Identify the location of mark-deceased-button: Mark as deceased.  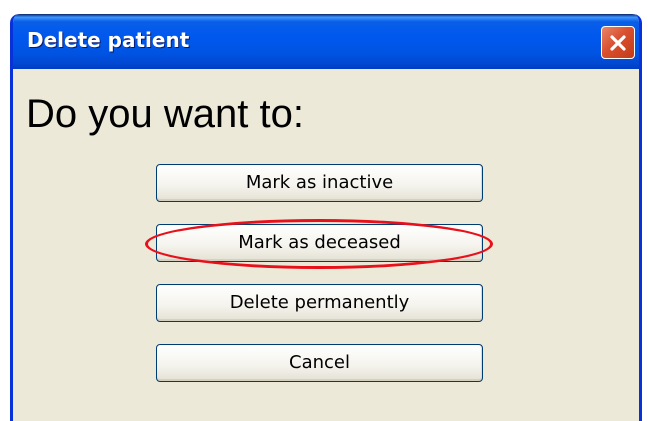
(319, 243).